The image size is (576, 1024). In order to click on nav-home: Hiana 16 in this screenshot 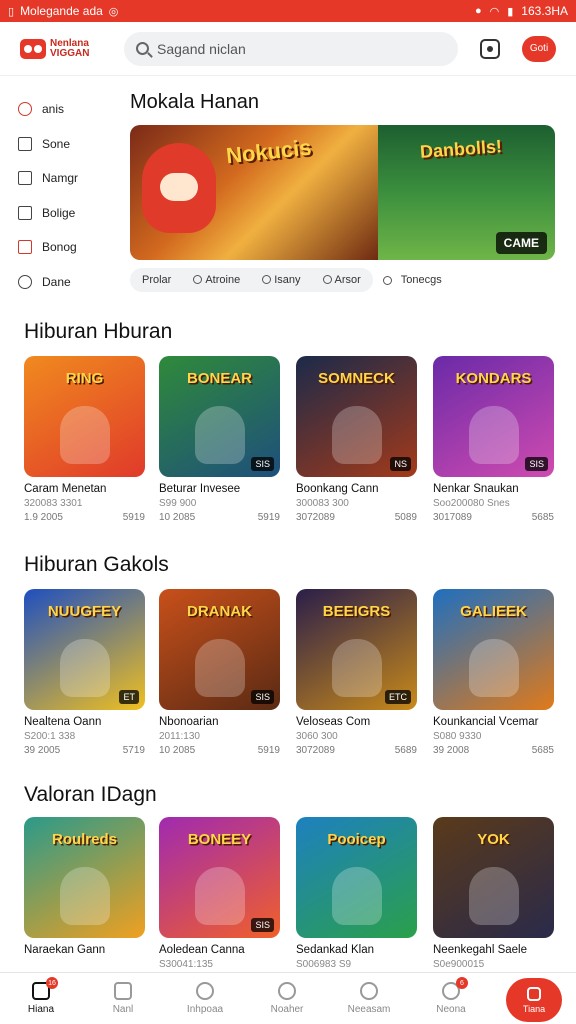, I will do `click(41, 998)`.